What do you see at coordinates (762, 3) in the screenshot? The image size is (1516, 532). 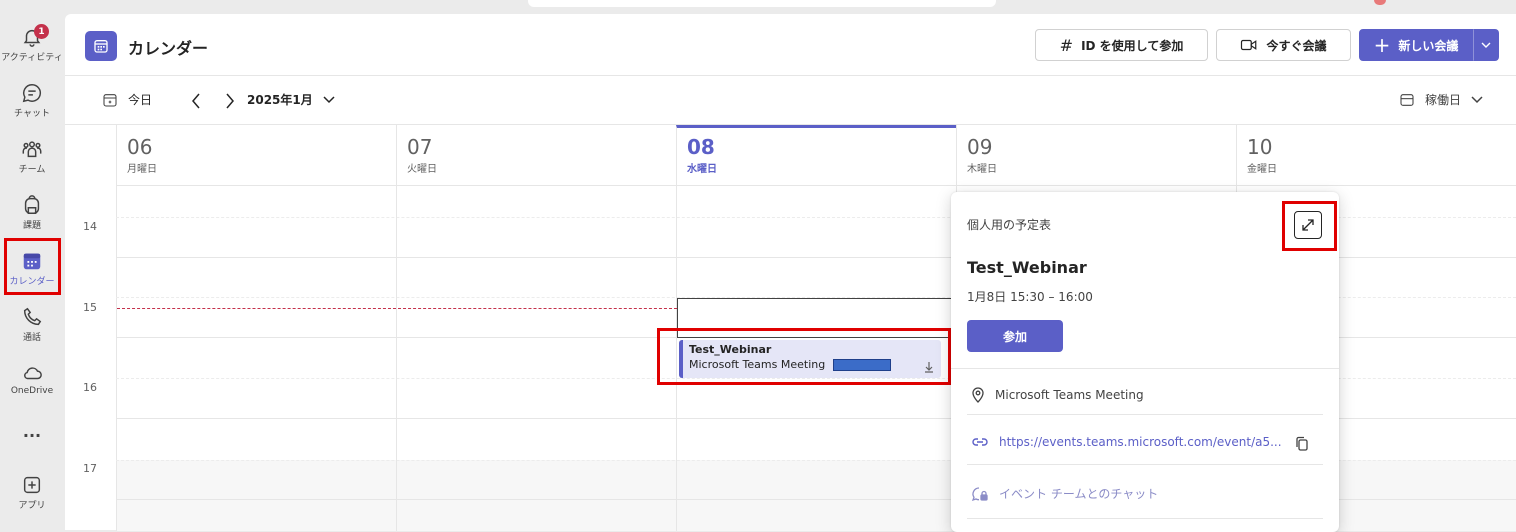 I see `top-search-bar` at bounding box center [762, 3].